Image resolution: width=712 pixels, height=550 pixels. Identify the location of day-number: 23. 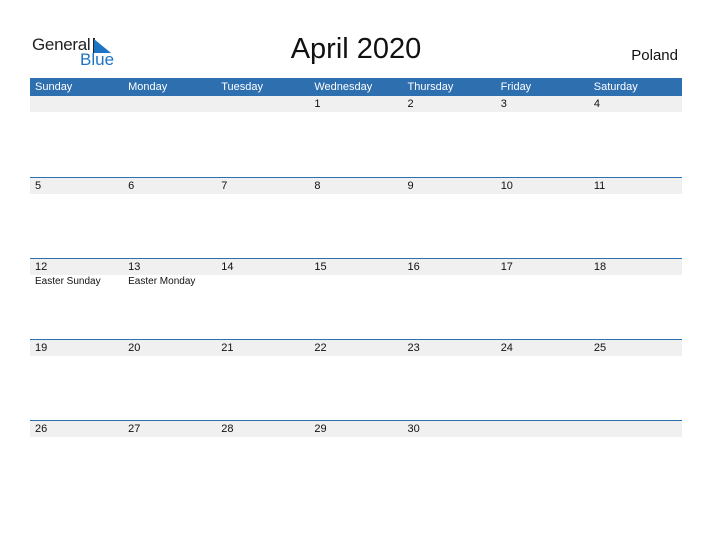
(413, 348).